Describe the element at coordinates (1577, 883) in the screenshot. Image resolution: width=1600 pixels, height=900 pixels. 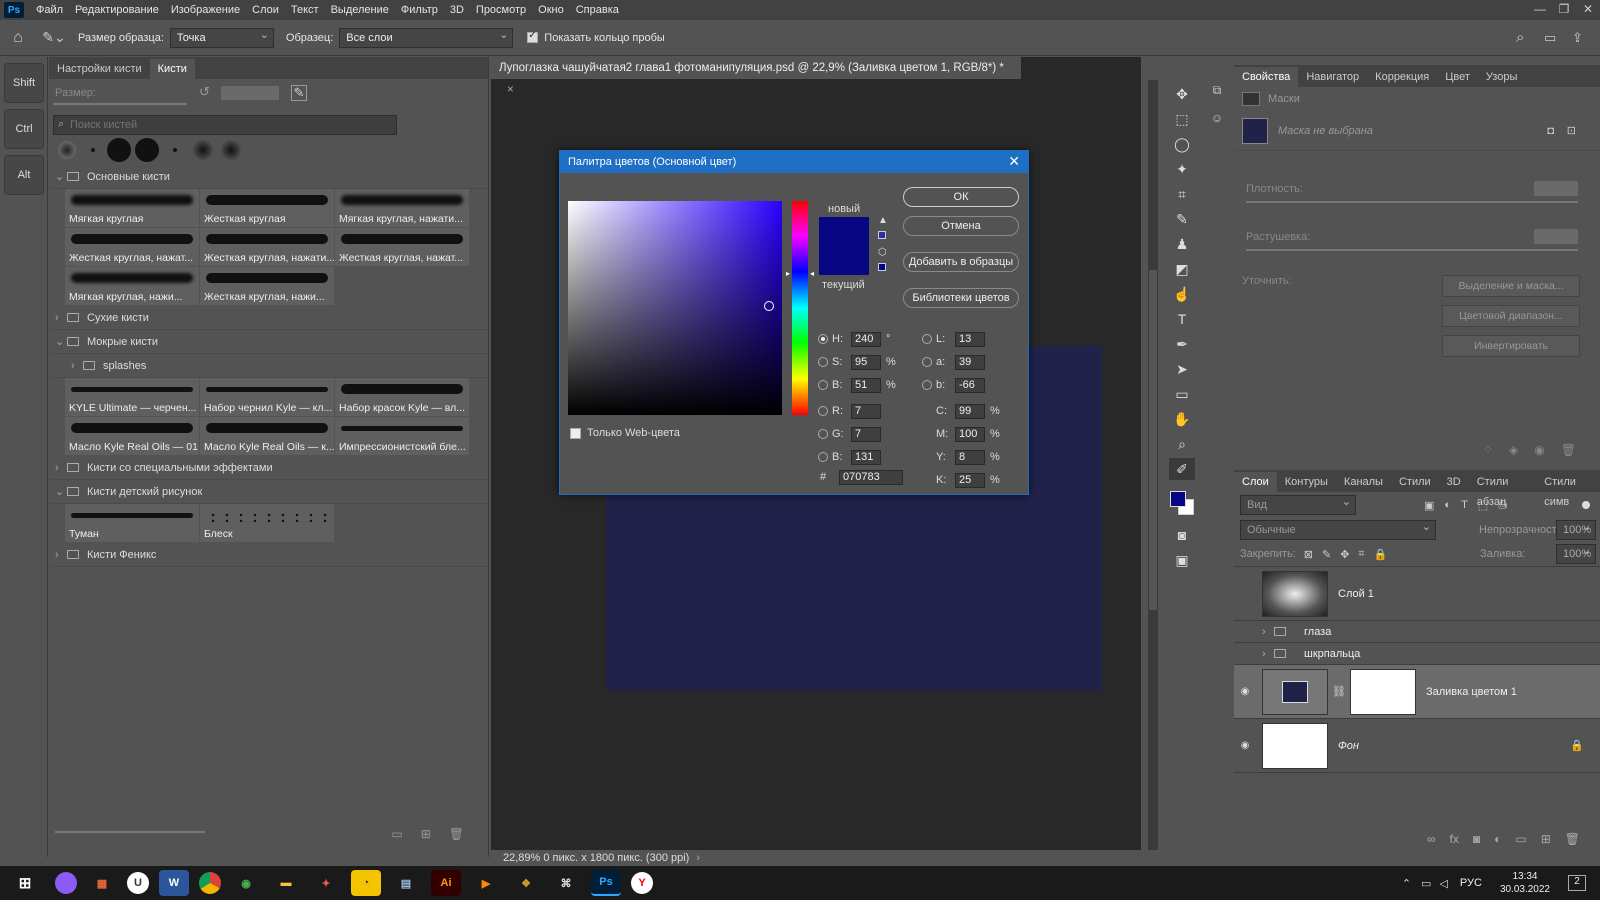
I see `notification-center-icon: 2` at that location.